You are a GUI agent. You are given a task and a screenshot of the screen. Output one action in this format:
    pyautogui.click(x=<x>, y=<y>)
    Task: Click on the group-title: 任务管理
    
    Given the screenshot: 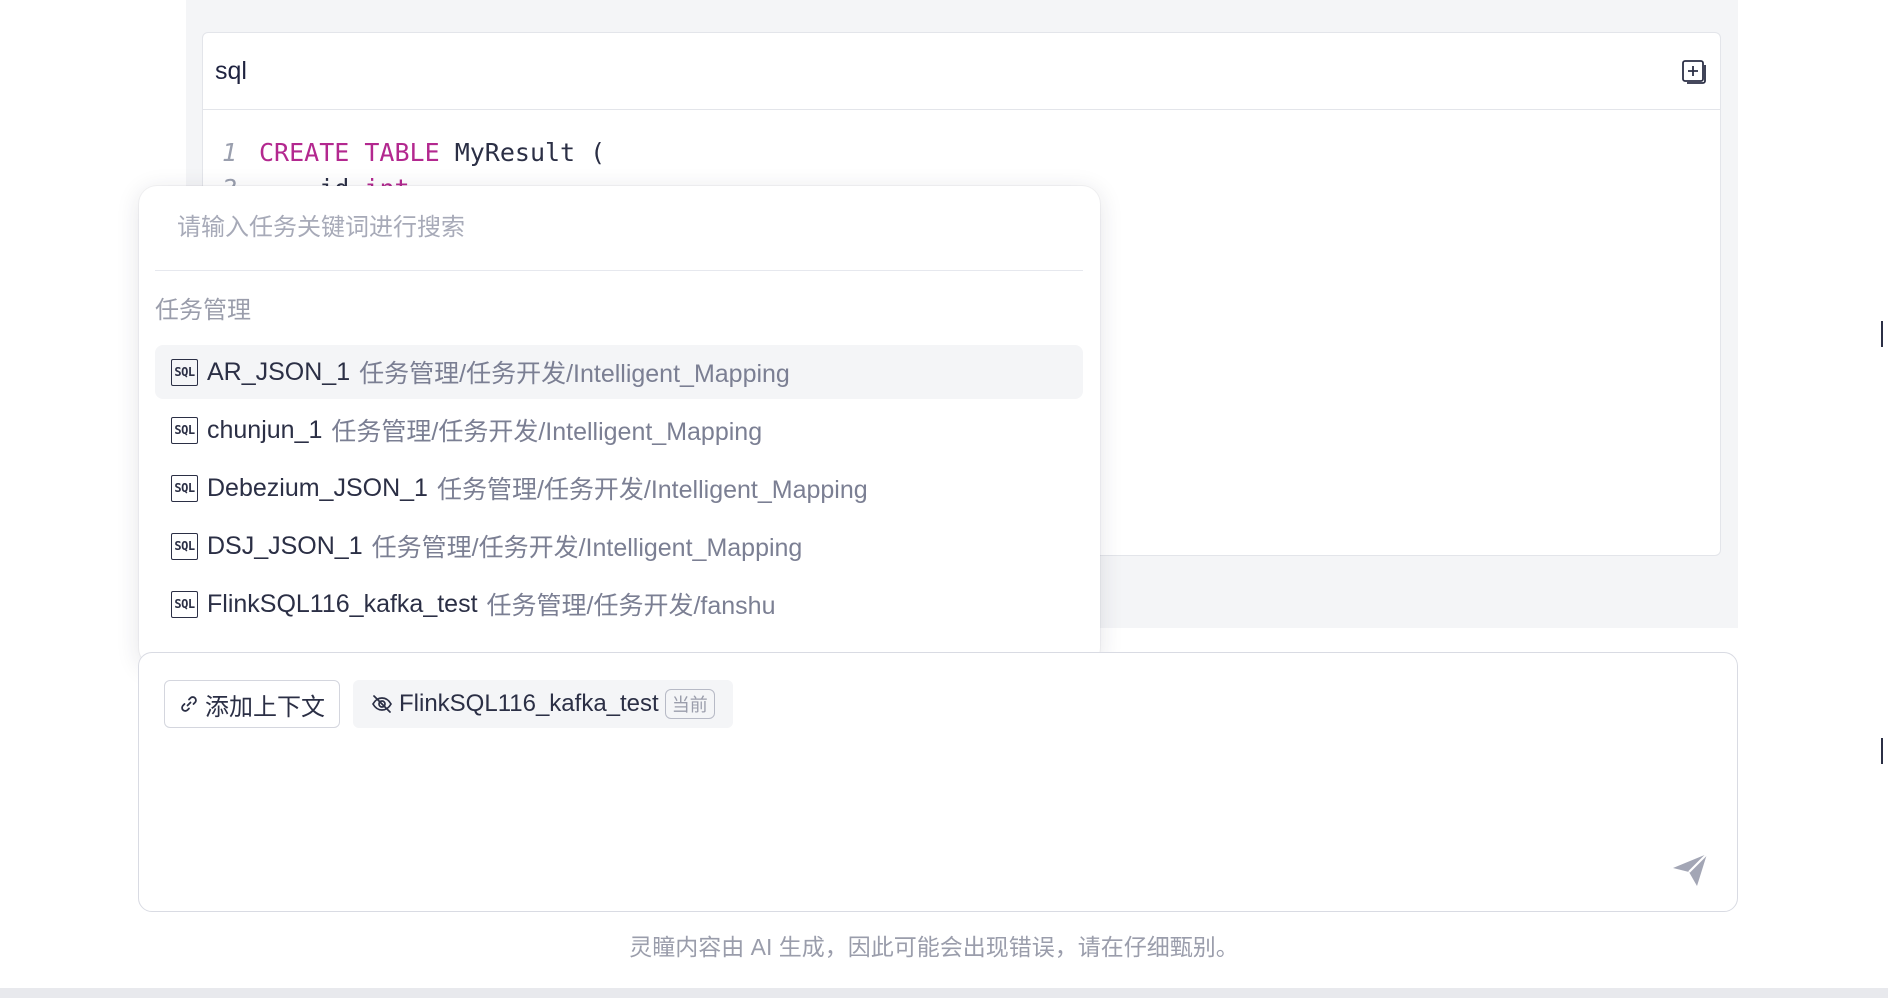 What is the action you would take?
    pyautogui.click(x=203, y=310)
    